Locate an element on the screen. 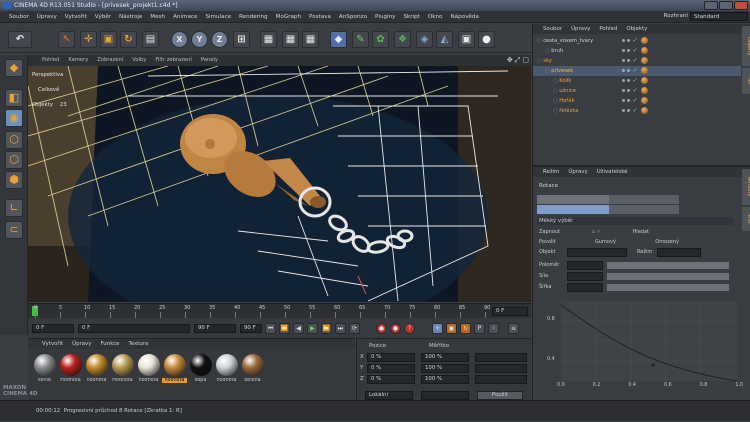  object-row: ◌ cesta_voxem_tvary ✓ is located at coordinates (637, 41).